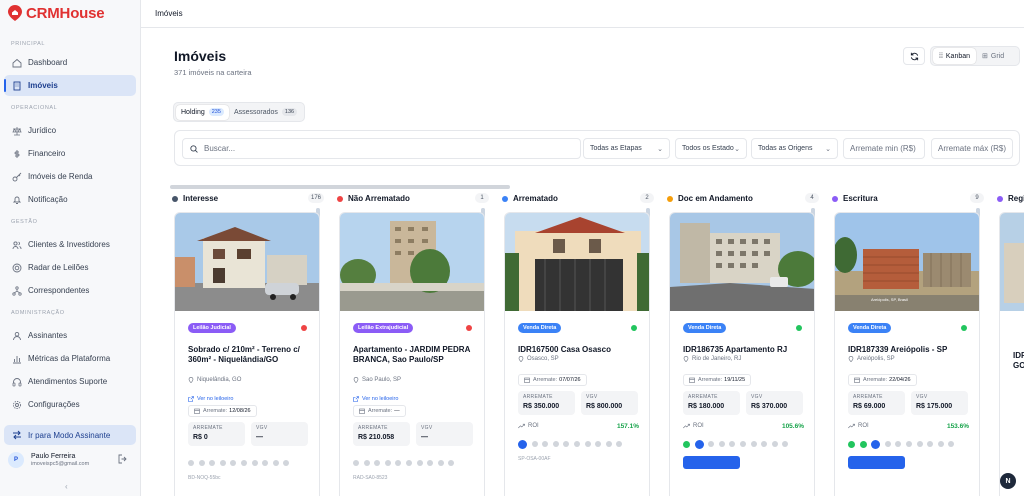 The image size is (1024, 496). Describe the element at coordinates (216, 112) in the screenshot. I see `segment-count: 235` at that location.